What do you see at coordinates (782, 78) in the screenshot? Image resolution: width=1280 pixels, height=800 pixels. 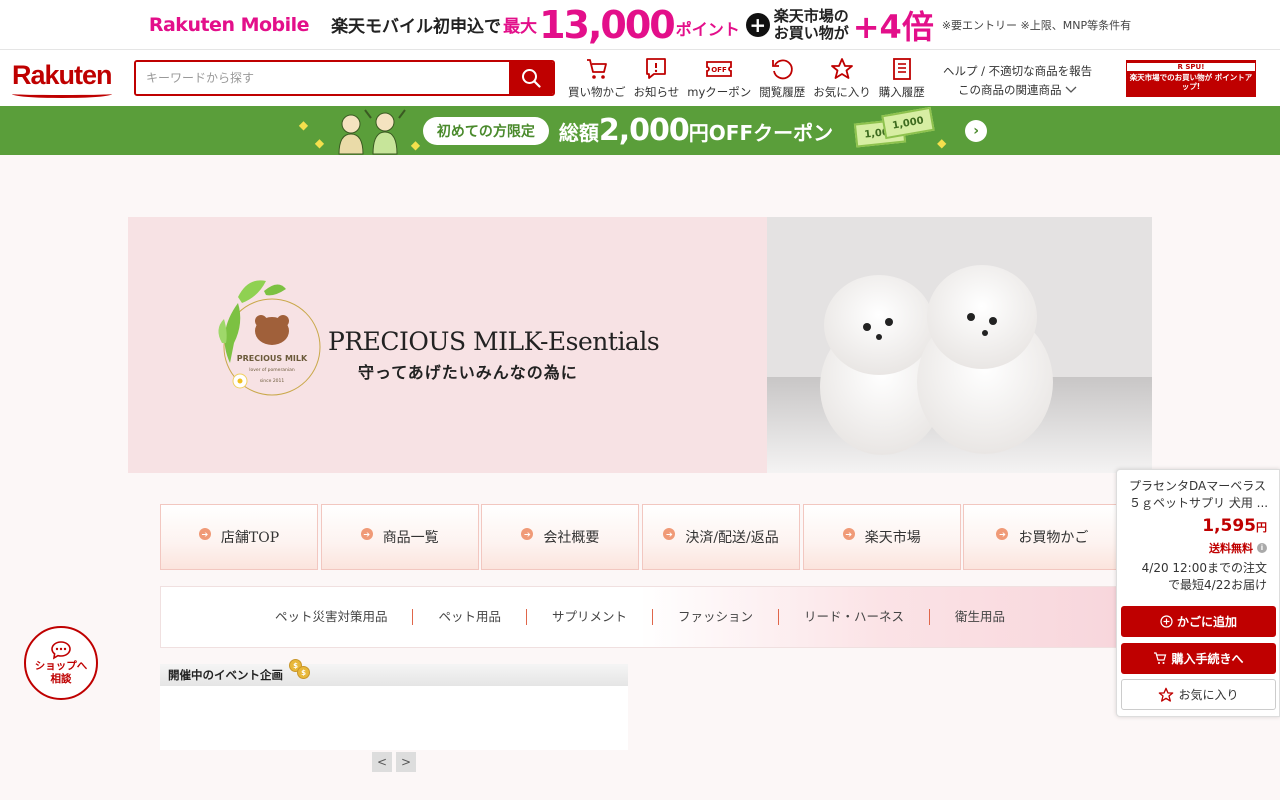 I see `nav-history: 閲覧履歴` at bounding box center [782, 78].